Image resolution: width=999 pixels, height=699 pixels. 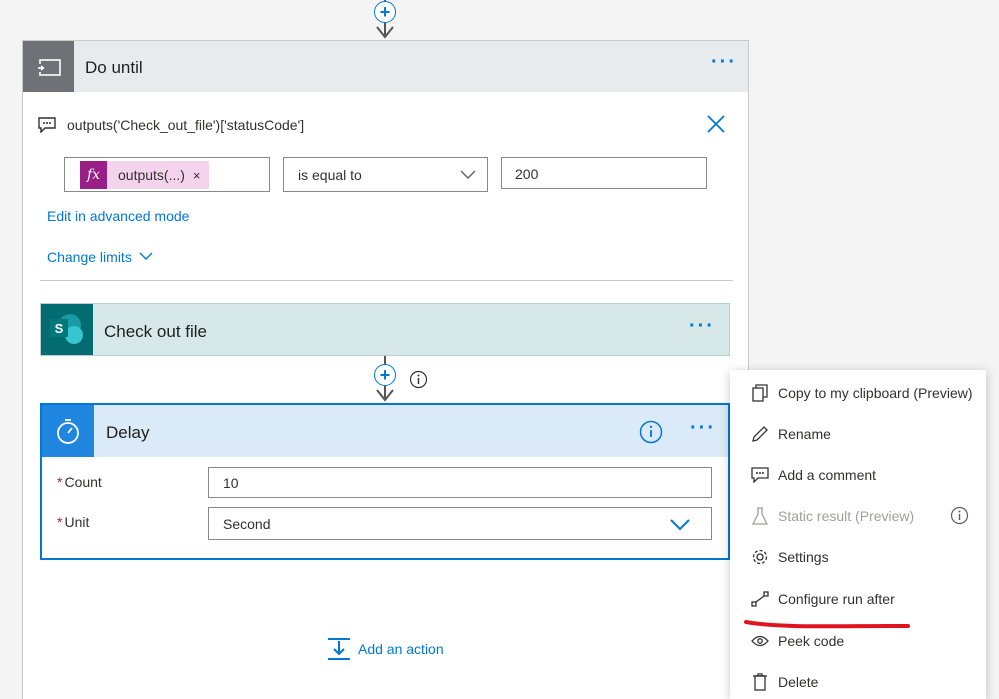 I want to click on condition-title: outputs('Check_out_file')['statusCode'], so click(x=186, y=125).